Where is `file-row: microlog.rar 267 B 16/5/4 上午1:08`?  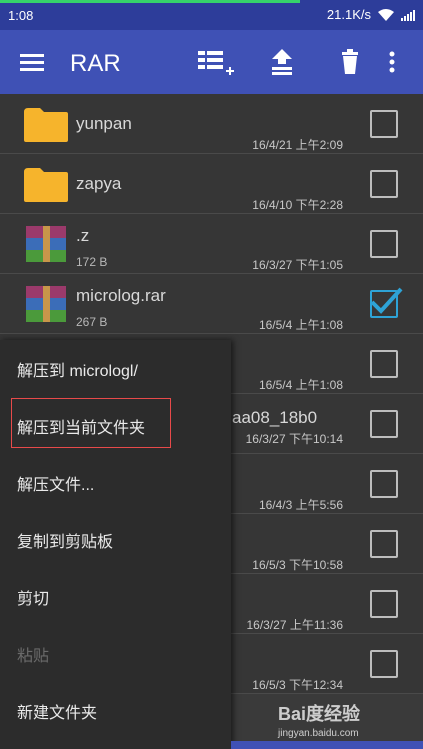
file-row: microlog.rar 267 B 16/5/4 上午1:08 is located at coordinates (211, 304).